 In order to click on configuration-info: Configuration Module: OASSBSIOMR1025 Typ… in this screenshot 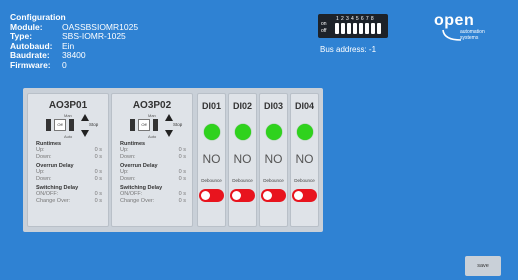, I will do `click(74, 41)`.